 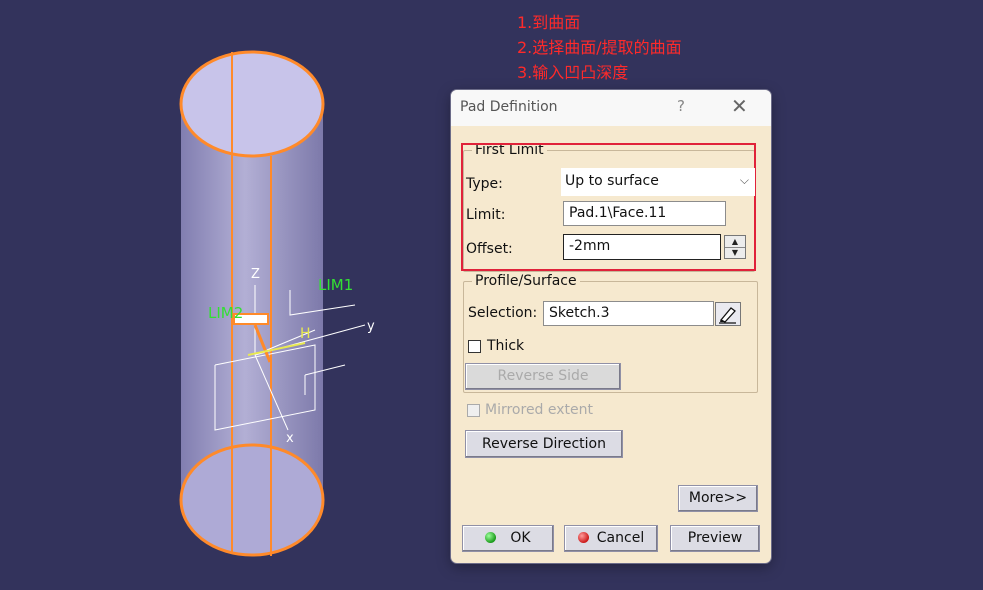 What do you see at coordinates (620, 538) in the screenshot?
I see `cancel-label: Cancel` at bounding box center [620, 538].